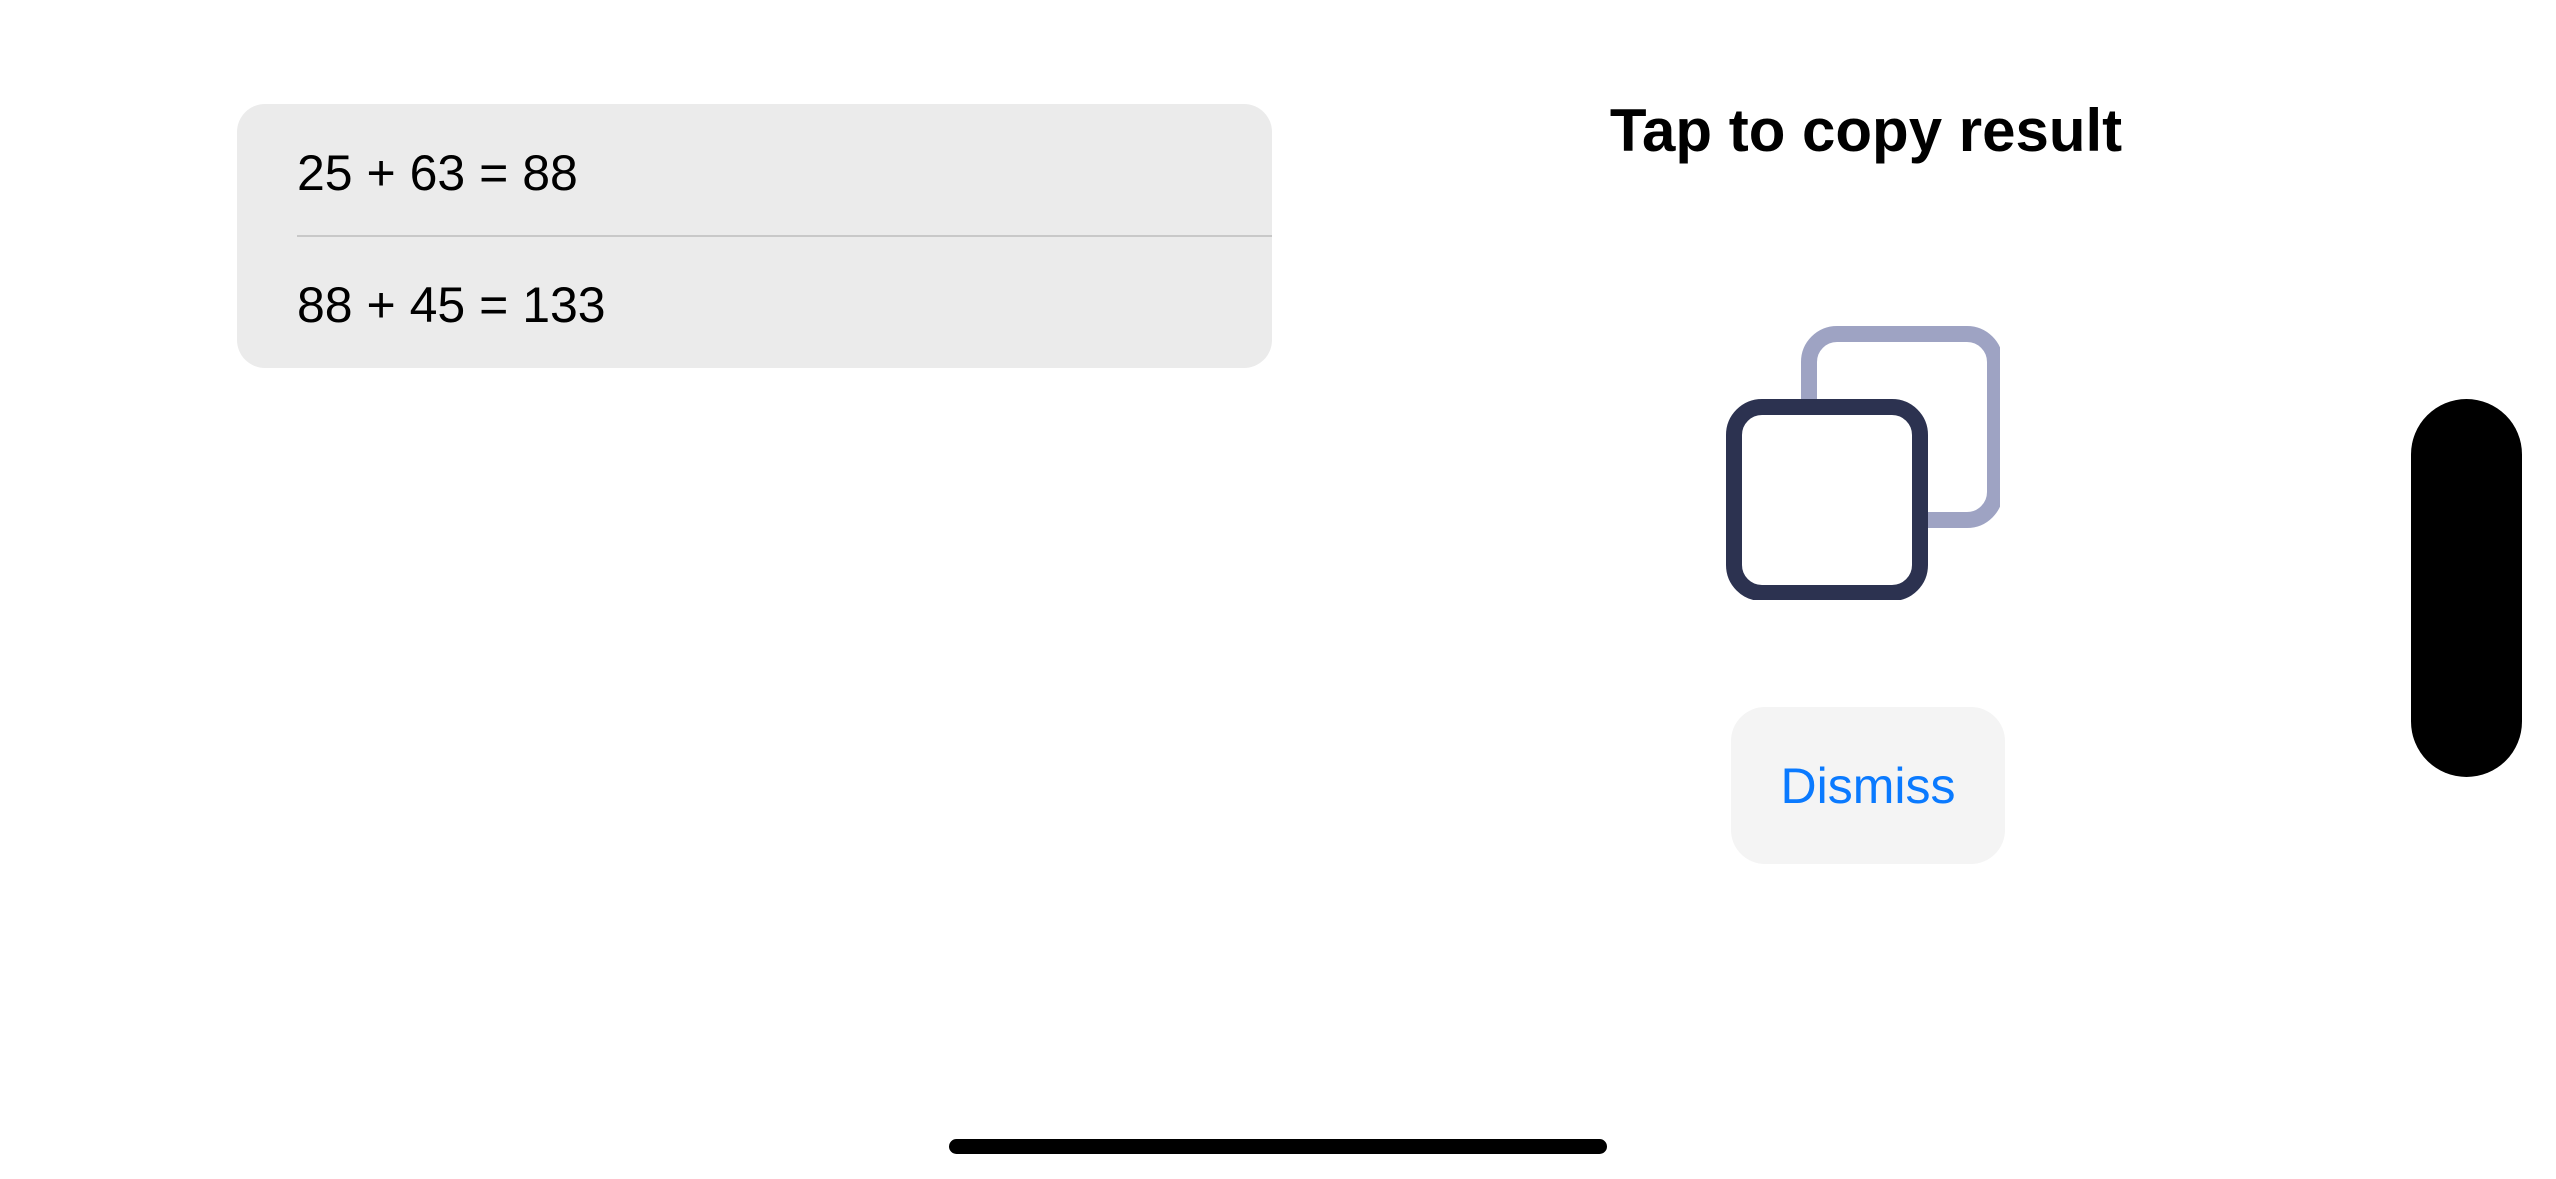  I want to click on dismiss-button: Dismiss, so click(1868, 785).